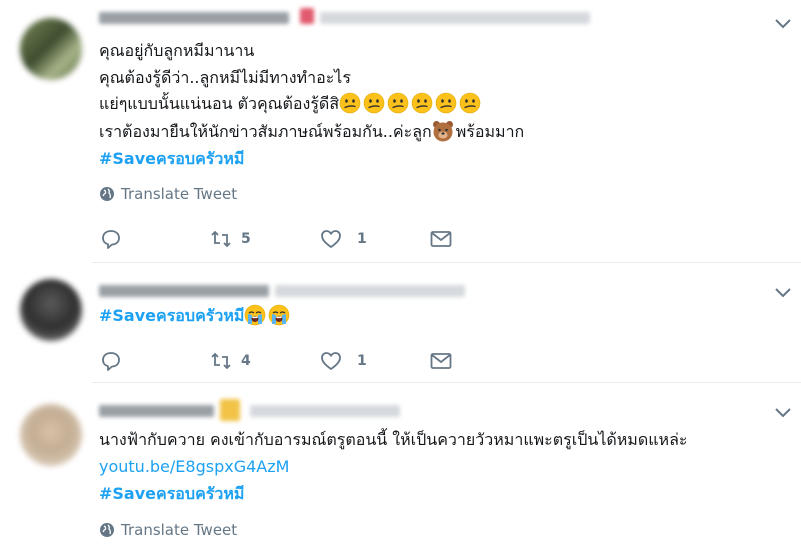 The width and height of the screenshot is (801, 553). I want to click on tweet-text: แย่ๆแบบนั้นแน่นอน ตัวคุณต้องรู้ดีสิ, so click(219, 103).